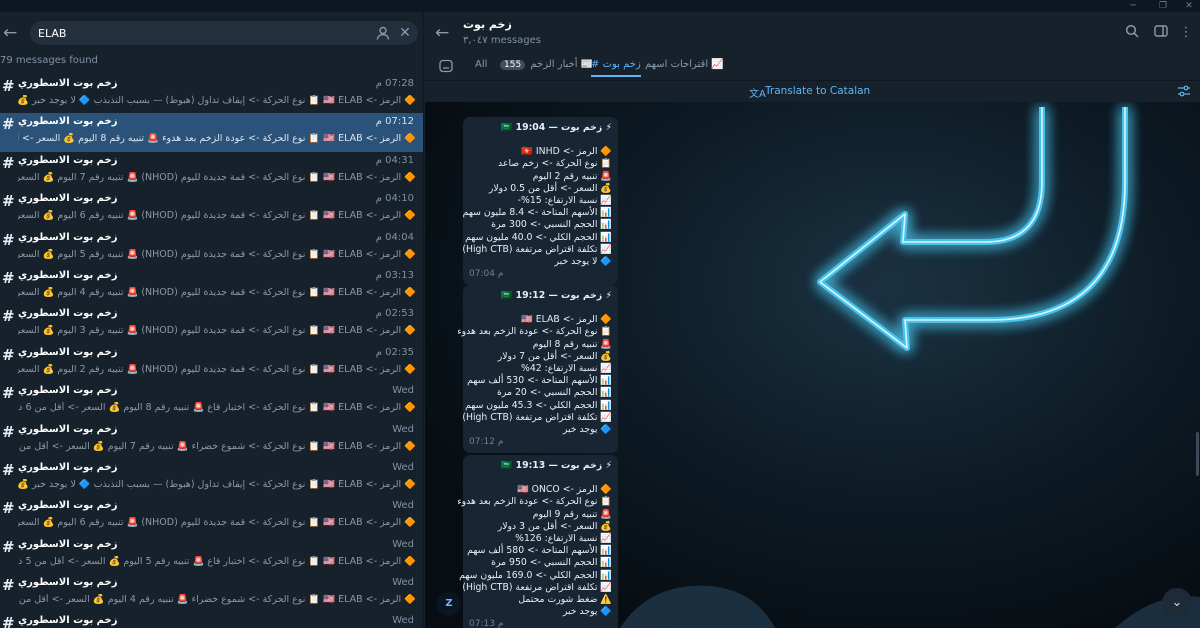 The width and height of the screenshot is (1200, 628). I want to click on translate-bar: 文A Translate to Catalan, so click(812, 91).